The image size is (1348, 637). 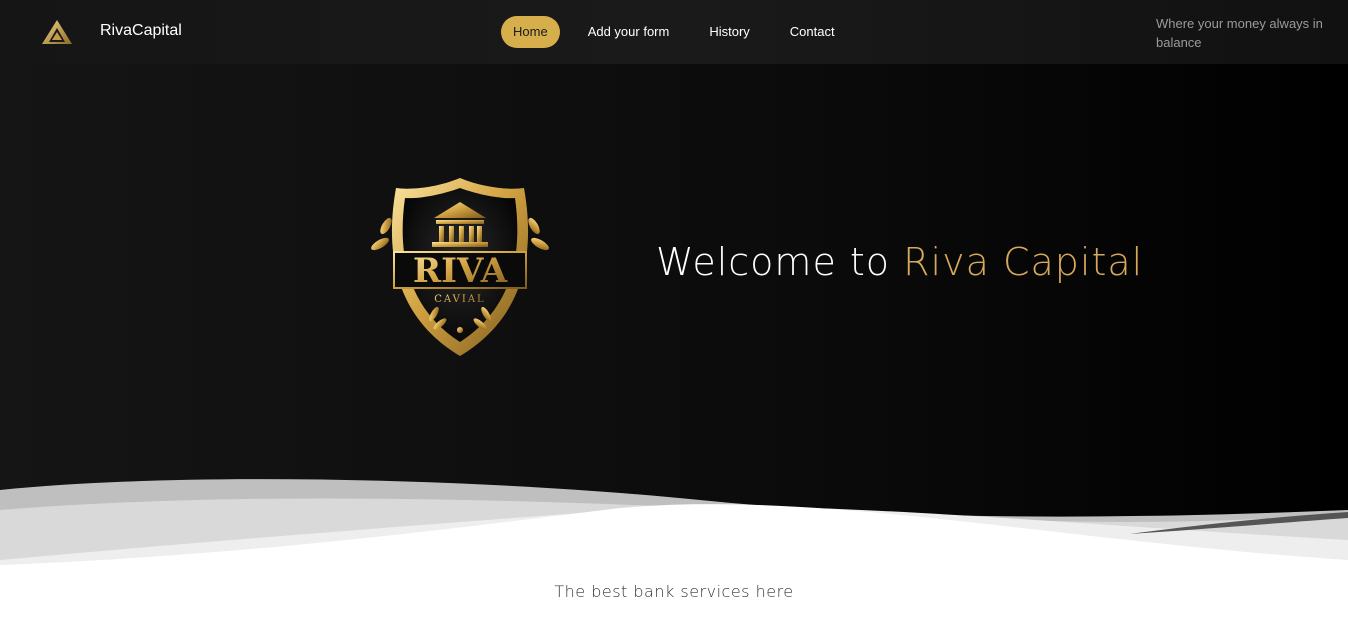 What do you see at coordinates (629, 32) in the screenshot?
I see `nav-add-your-form: Add your form` at bounding box center [629, 32].